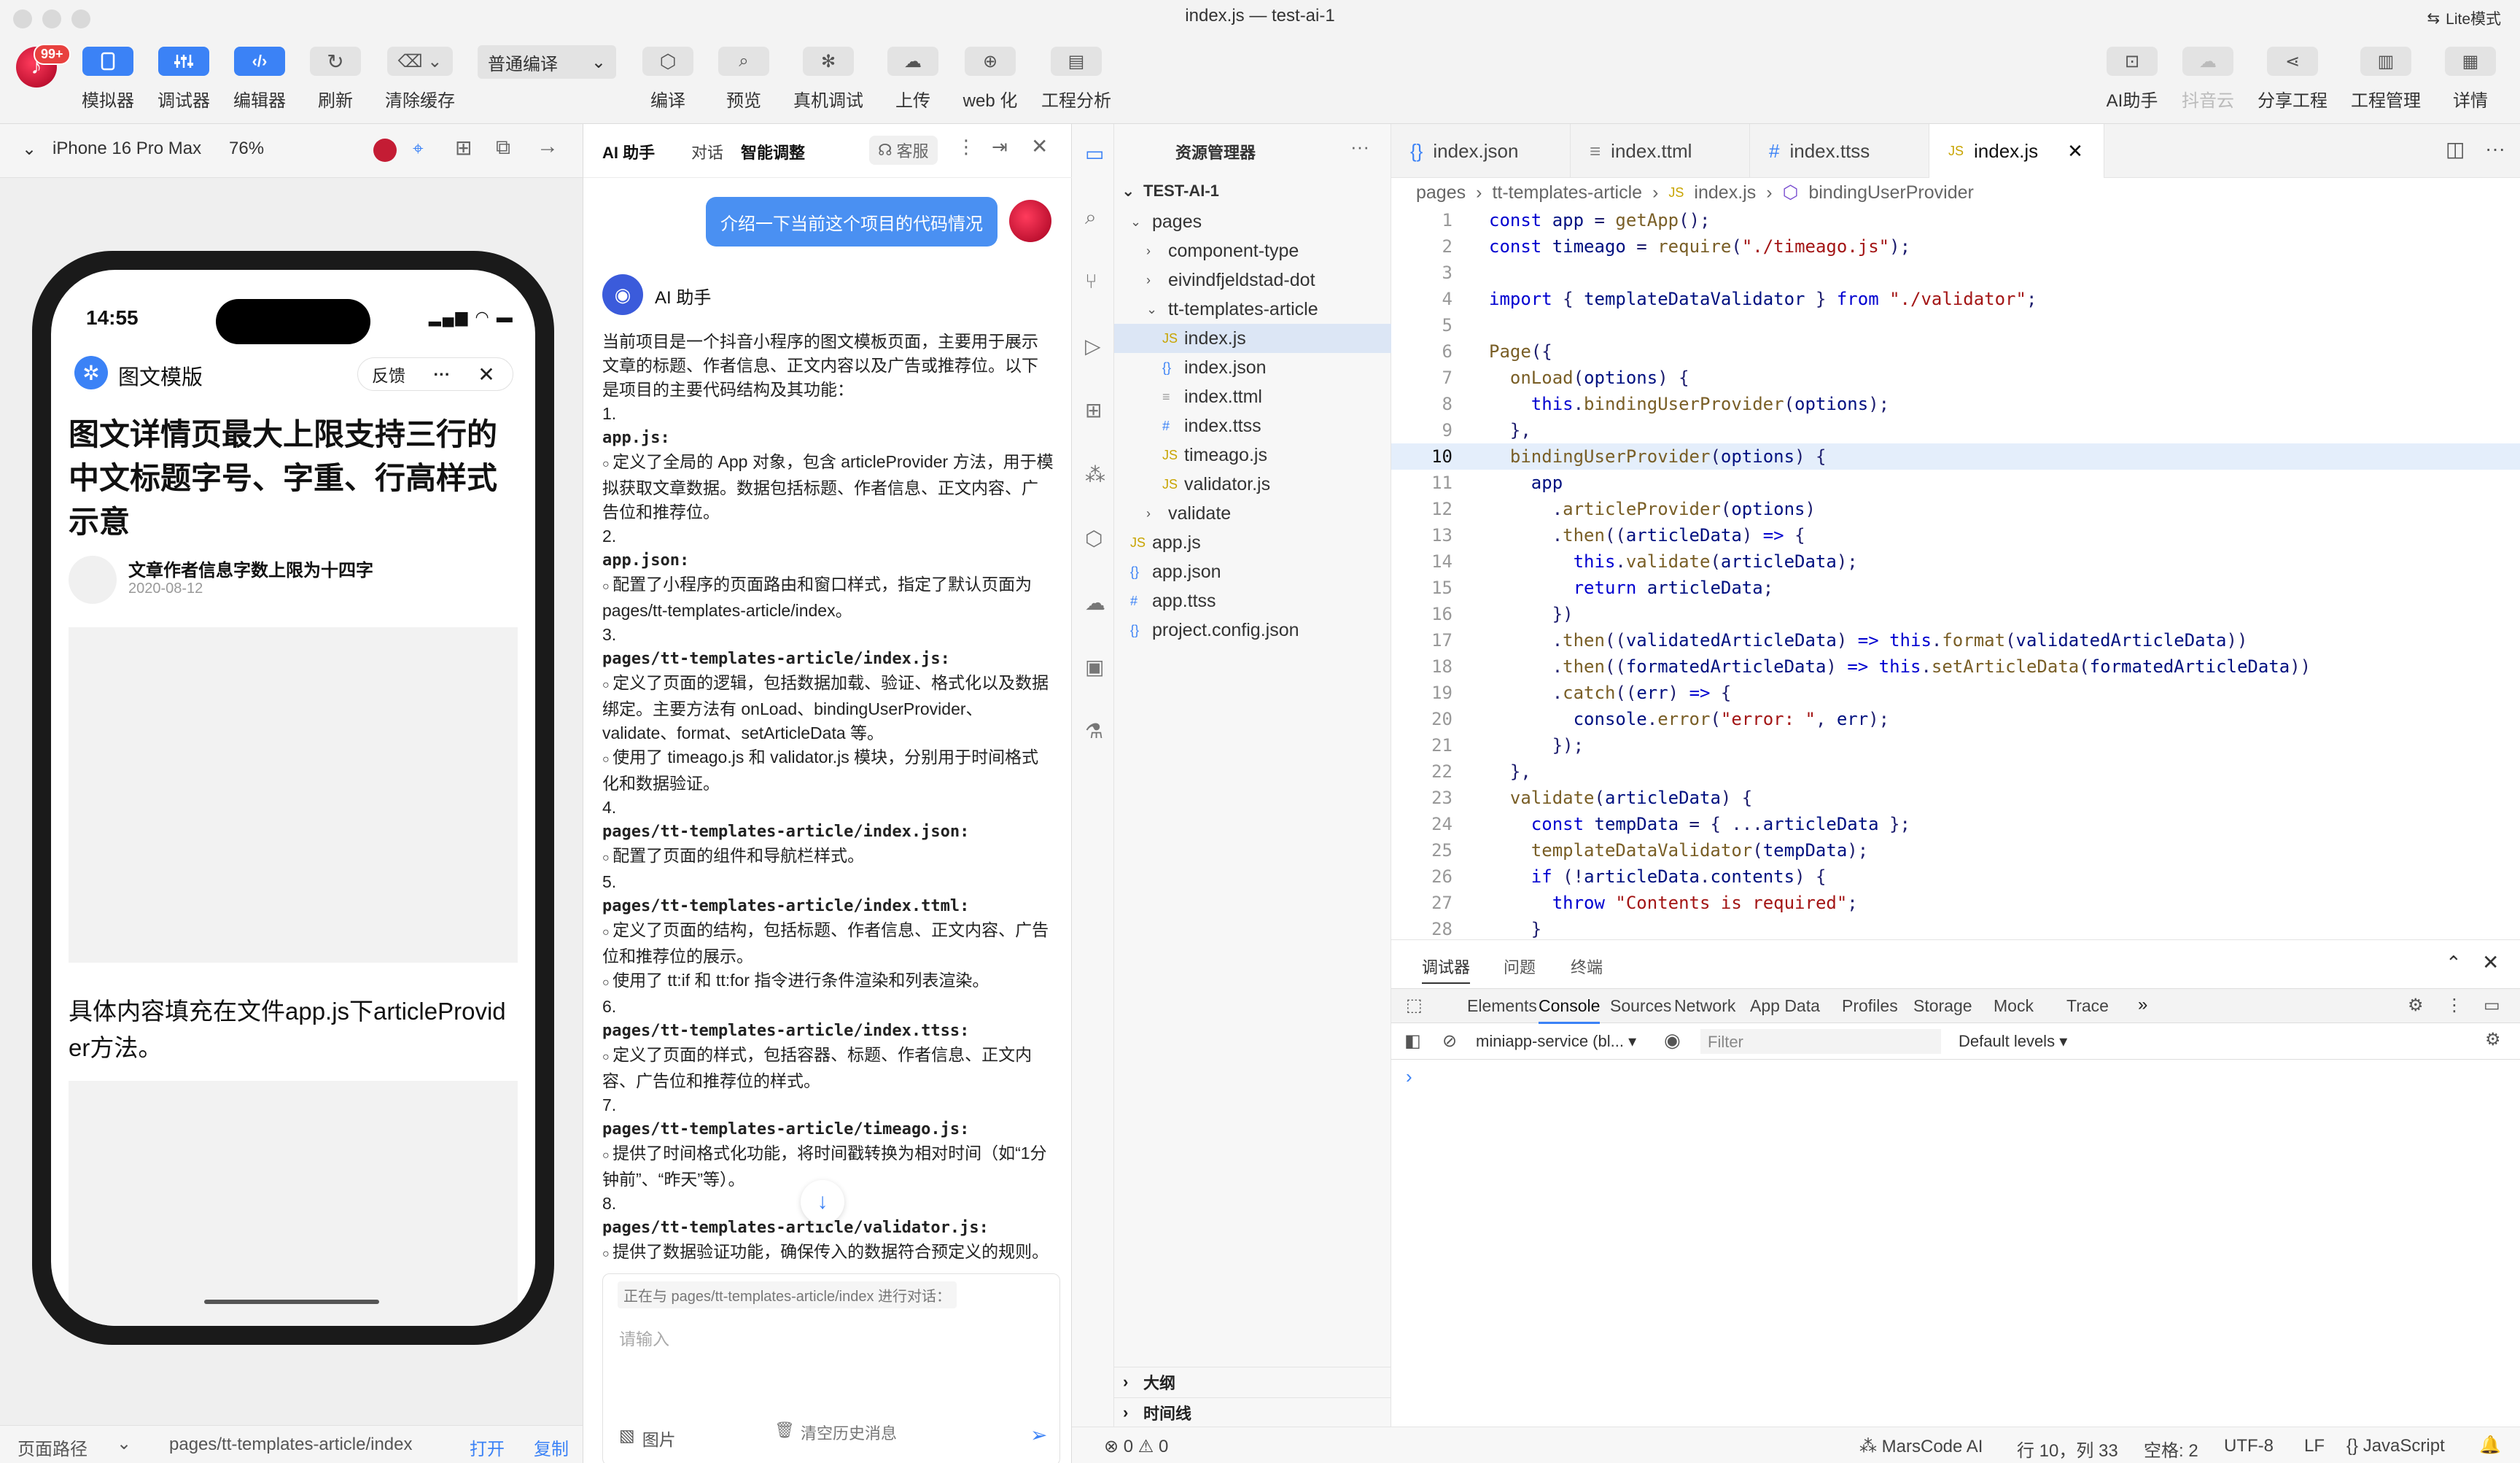 Image resolution: width=2520 pixels, height=1463 pixels. Describe the element at coordinates (1095, 474) in the screenshot. I see `team-icon: ⁂` at that location.